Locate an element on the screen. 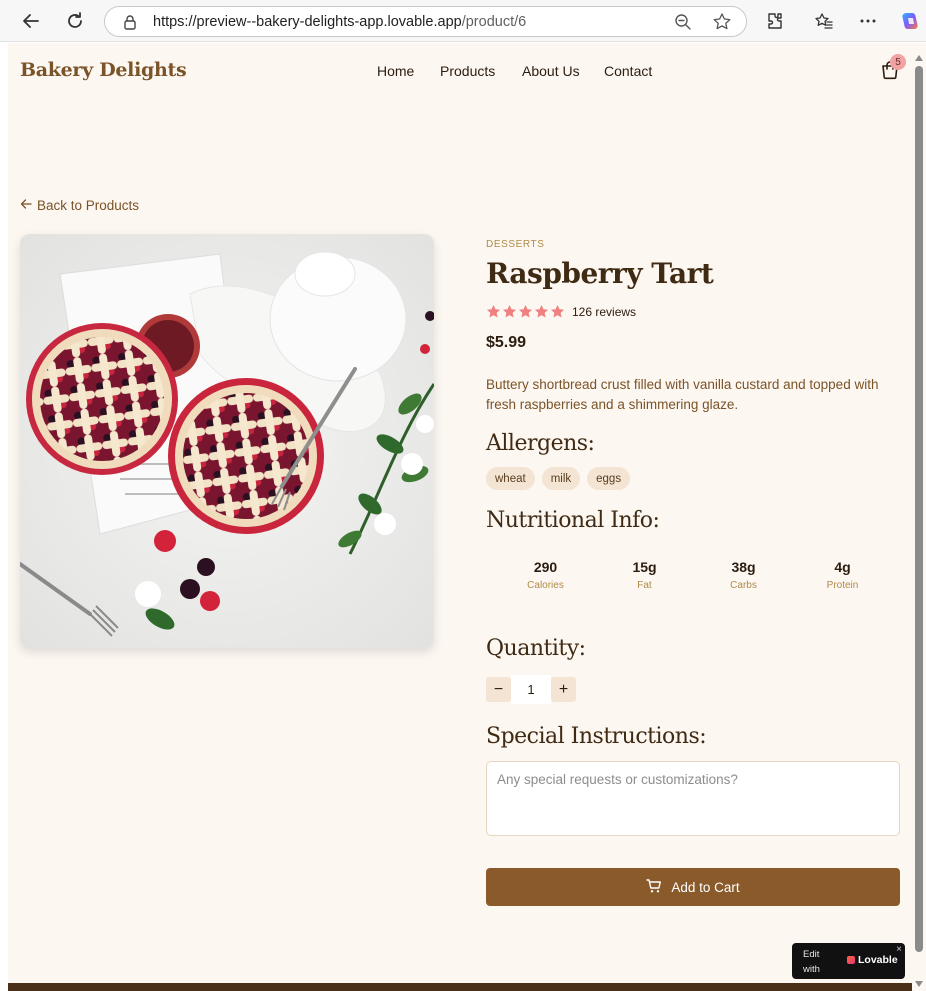 The image size is (926, 991). increase-quantity-button: + is located at coordinates (563, 689).